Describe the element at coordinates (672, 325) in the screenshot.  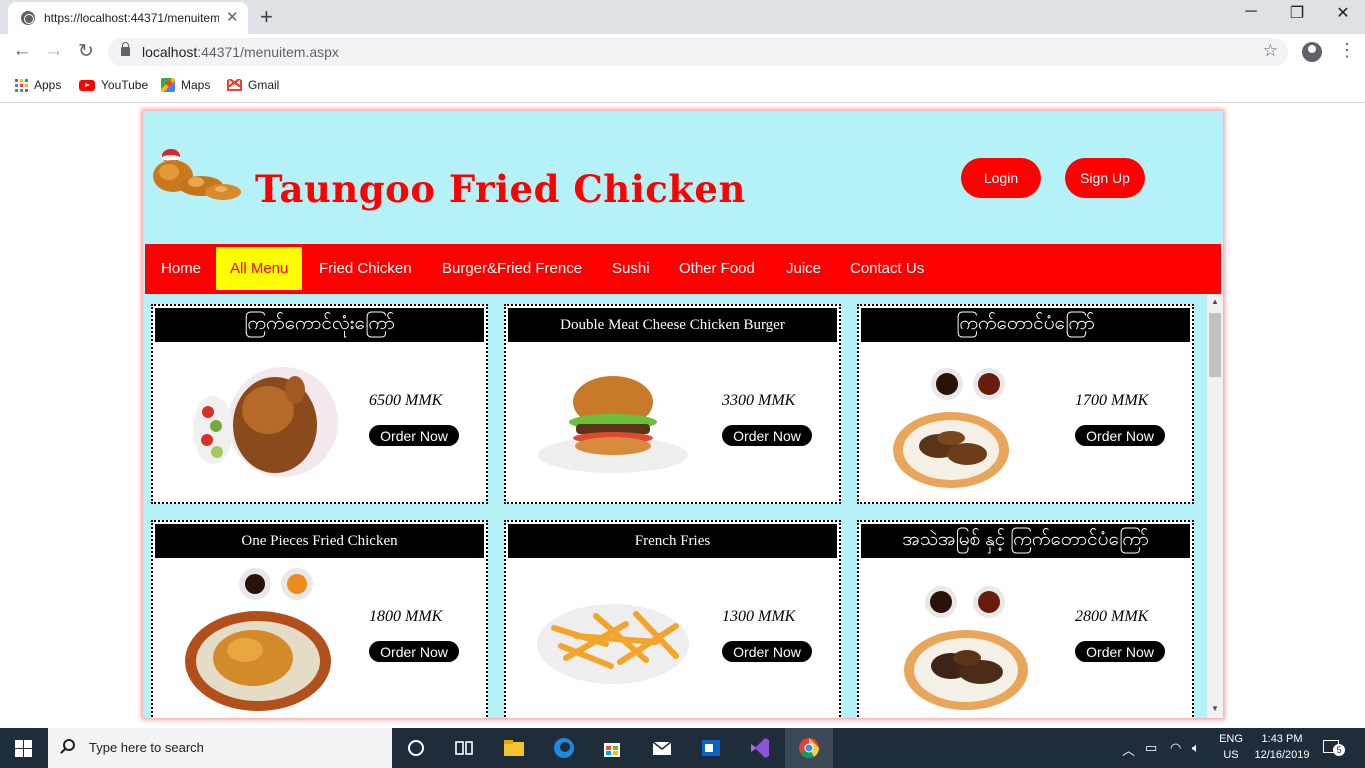
I see `item-name: Double Meat Cheese Chicken Burger` at that location.